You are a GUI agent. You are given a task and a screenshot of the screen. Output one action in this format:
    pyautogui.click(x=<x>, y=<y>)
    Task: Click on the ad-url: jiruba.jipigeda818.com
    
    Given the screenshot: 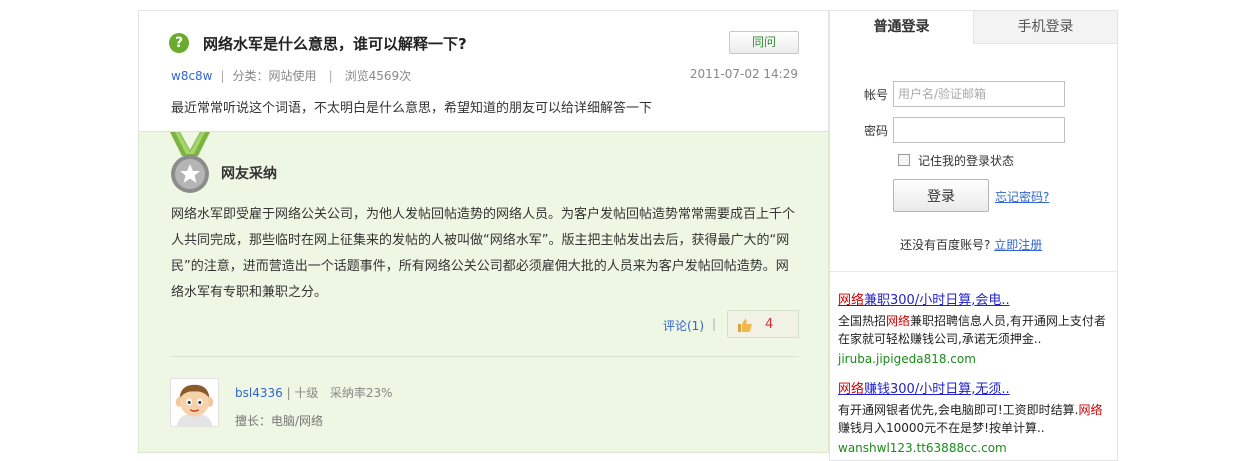 What is the action you would take?
    pyautogui.click(x=975, y=359)
    